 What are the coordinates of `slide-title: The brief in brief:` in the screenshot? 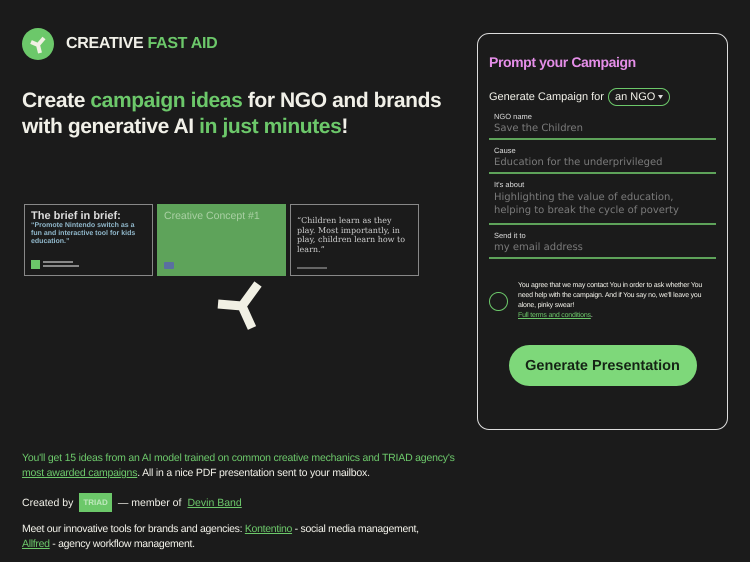 It's located at (76, 216).